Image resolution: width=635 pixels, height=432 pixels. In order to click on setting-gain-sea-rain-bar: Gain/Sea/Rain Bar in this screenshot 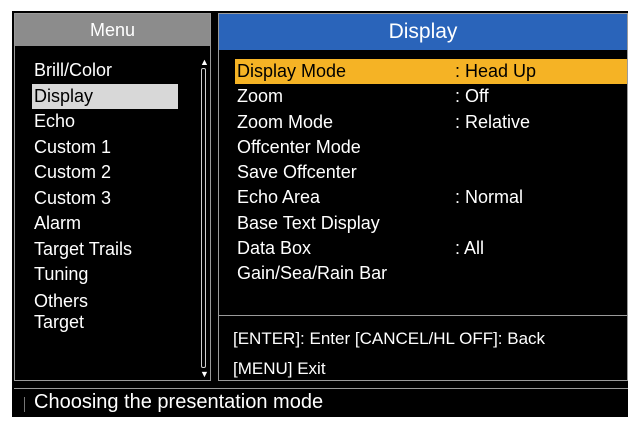, I will do `click(435, 273)`.